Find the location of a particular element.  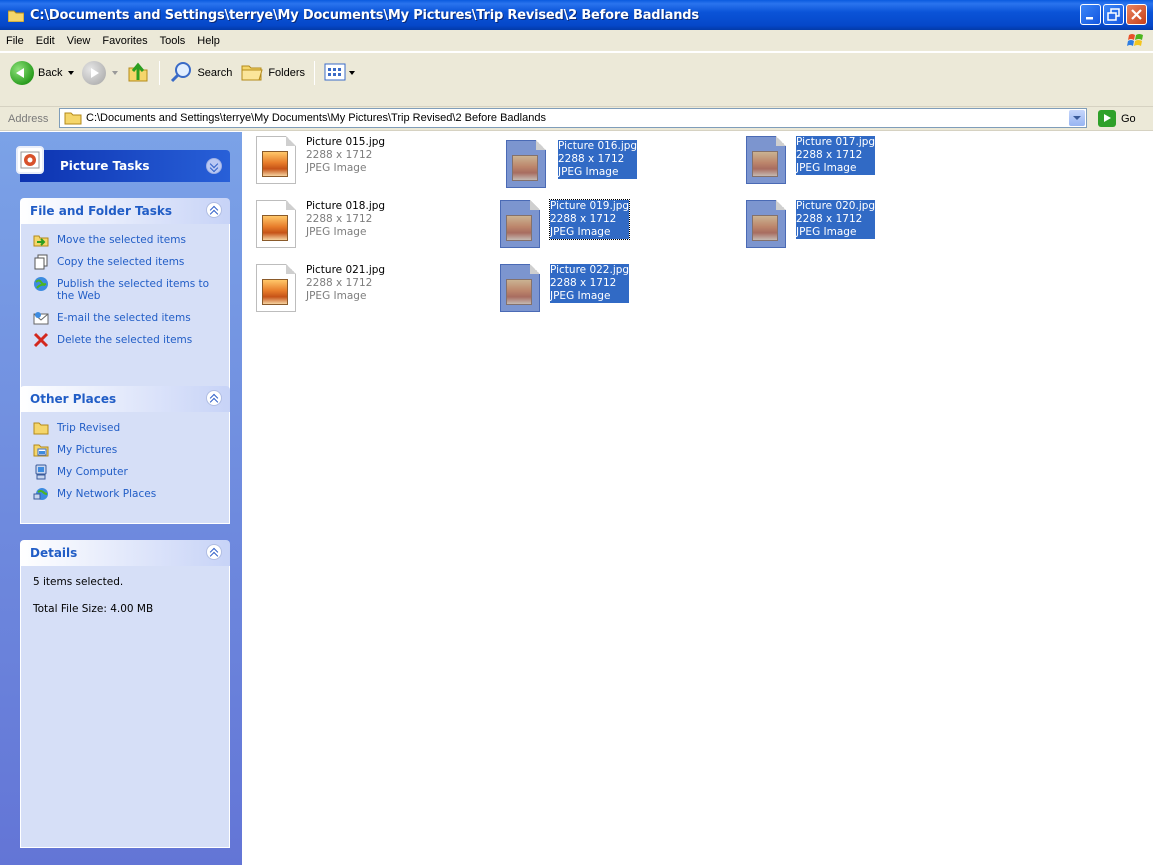

views-dropdown-icon is located at coordinates (352, 73).